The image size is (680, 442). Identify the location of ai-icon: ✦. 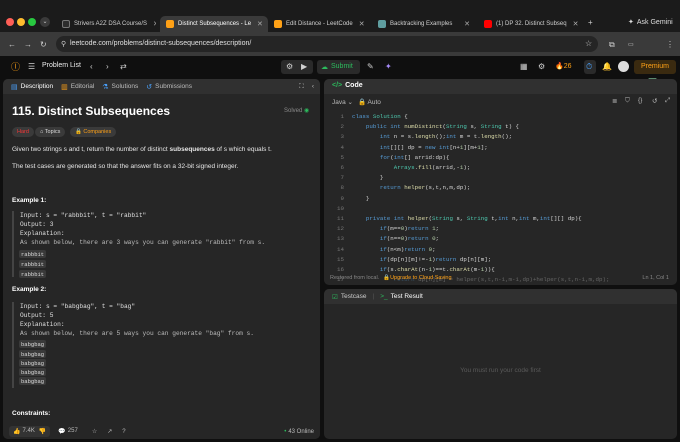
(388, 67).